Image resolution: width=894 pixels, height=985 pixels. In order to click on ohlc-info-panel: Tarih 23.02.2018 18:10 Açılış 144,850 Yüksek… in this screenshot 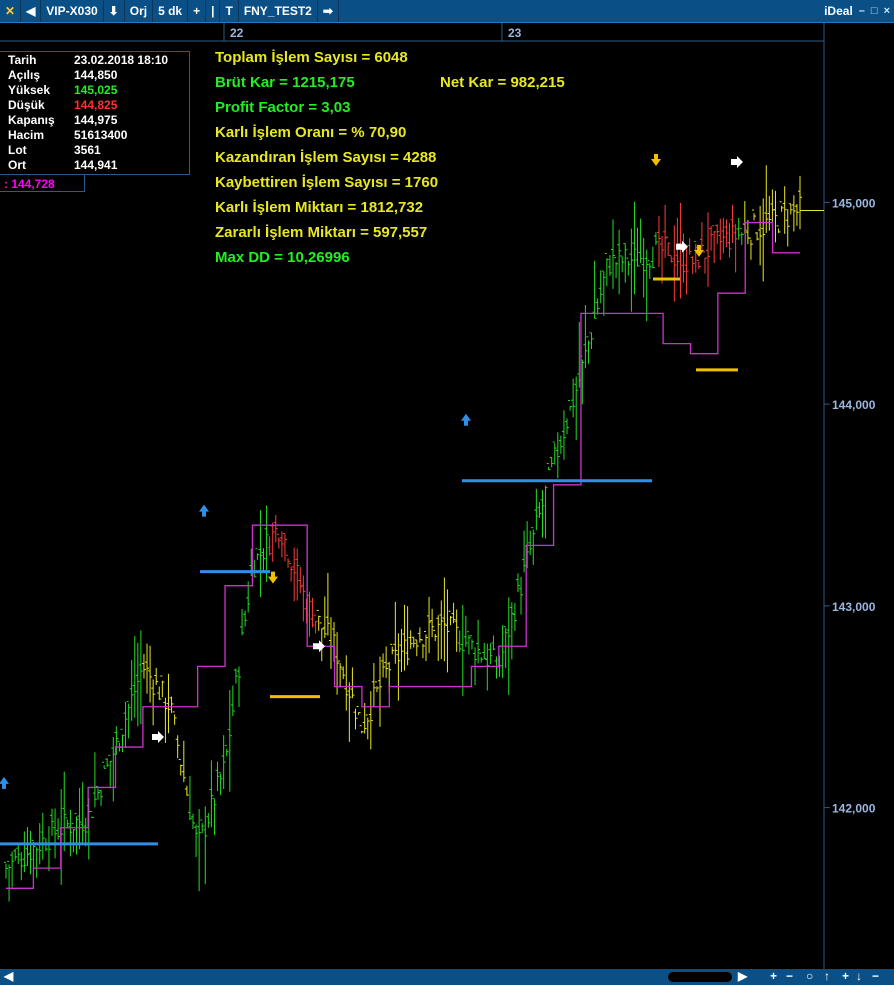, I will do `click(95, 113)`.